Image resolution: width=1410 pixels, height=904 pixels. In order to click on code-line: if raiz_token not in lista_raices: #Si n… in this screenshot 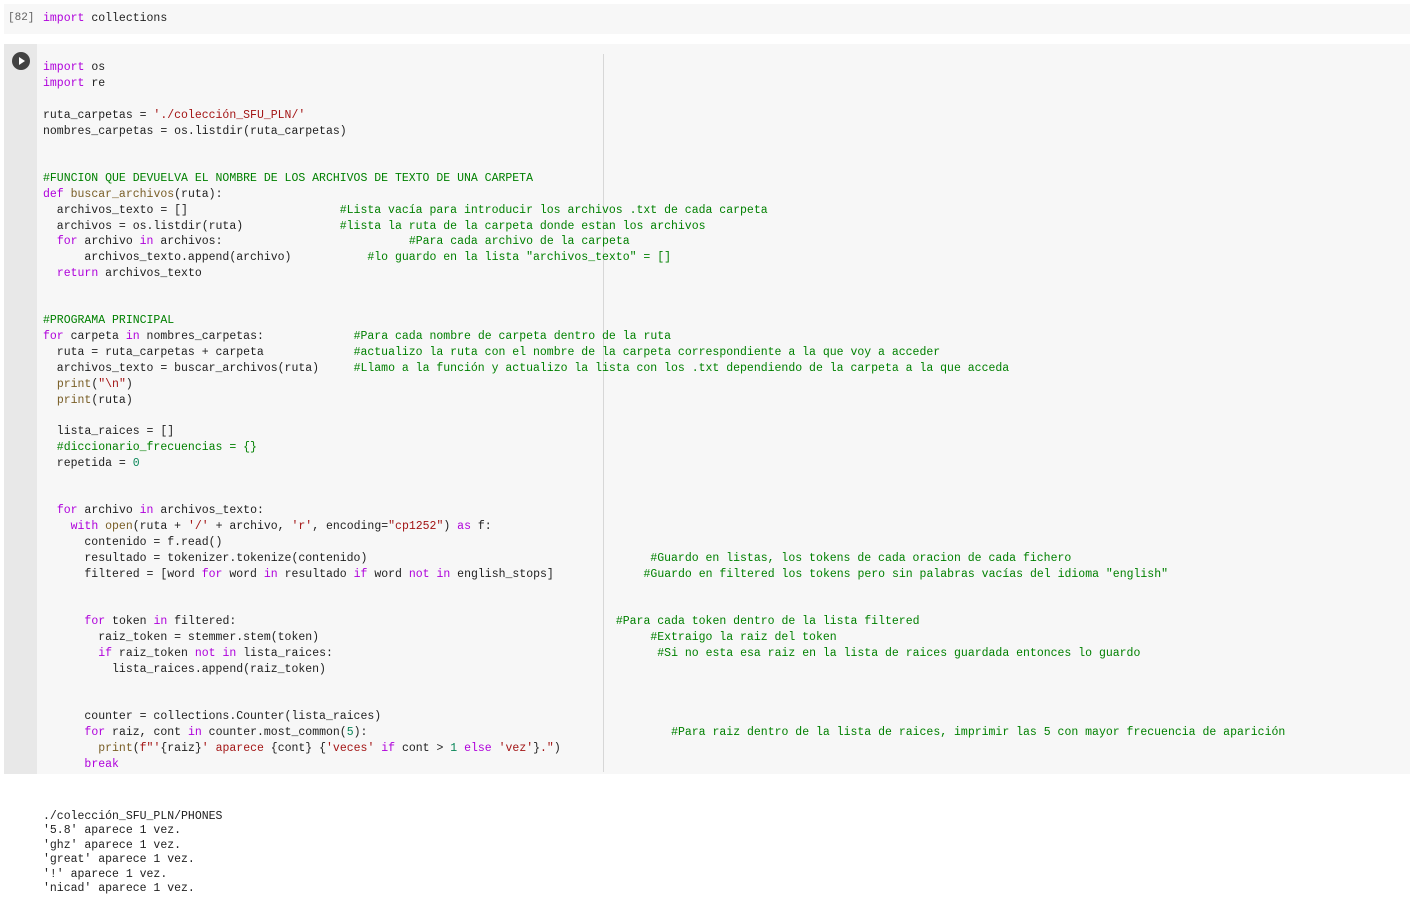, I will do `click(619, 653)`.